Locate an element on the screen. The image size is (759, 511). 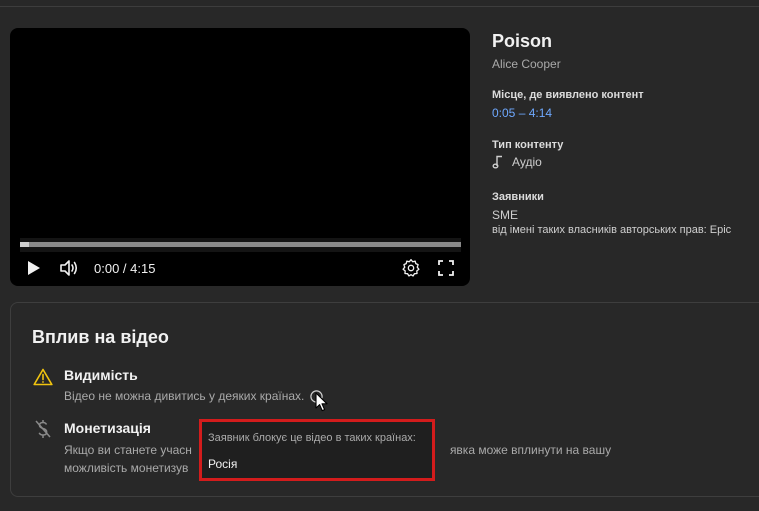
monetization-off-icon is located at coordinates (43, 429).